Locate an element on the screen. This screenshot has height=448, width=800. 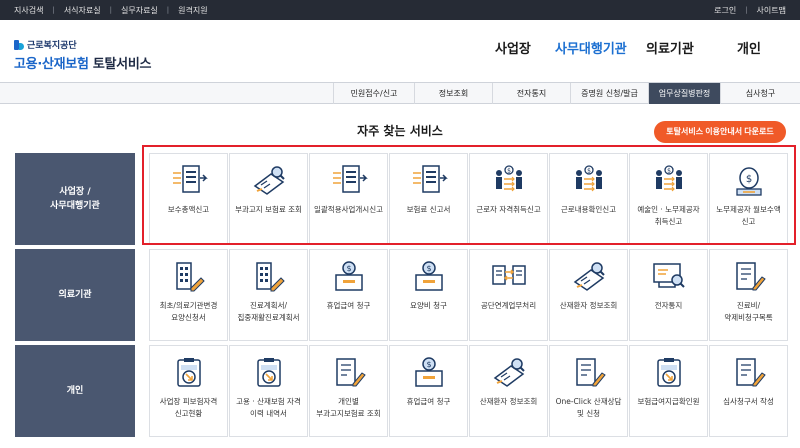
service-item-label: 부과고지 보험료 조회 is located at coordinates (268, 209).